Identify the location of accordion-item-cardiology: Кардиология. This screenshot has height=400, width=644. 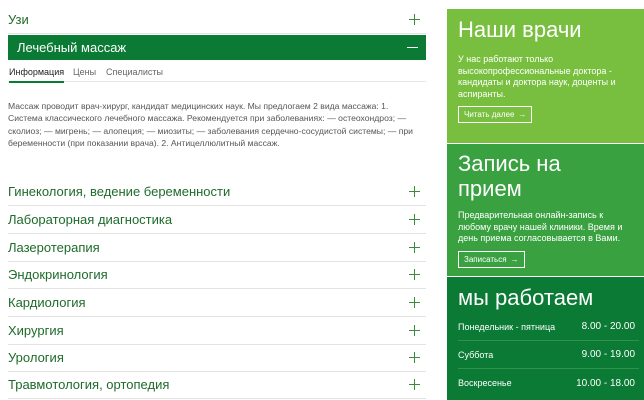
(217, 303).